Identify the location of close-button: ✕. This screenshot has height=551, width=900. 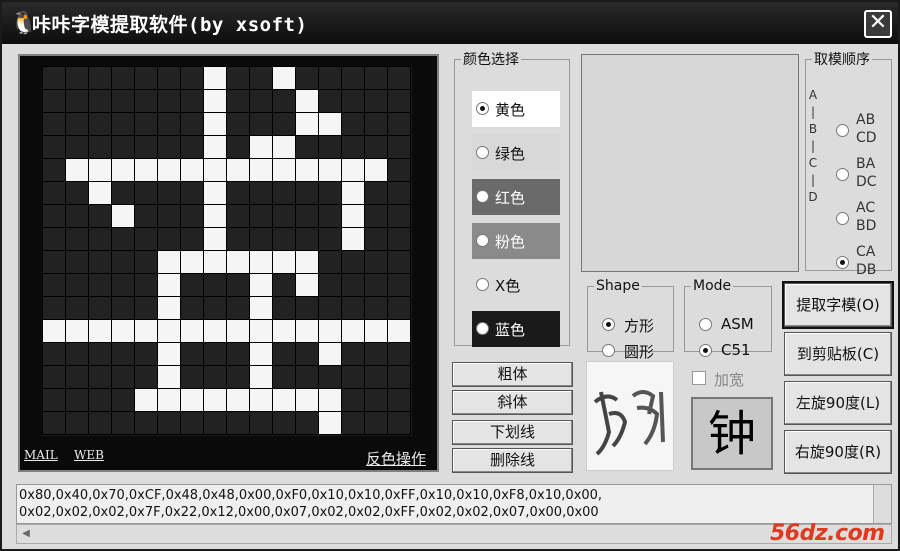
(878, 24).